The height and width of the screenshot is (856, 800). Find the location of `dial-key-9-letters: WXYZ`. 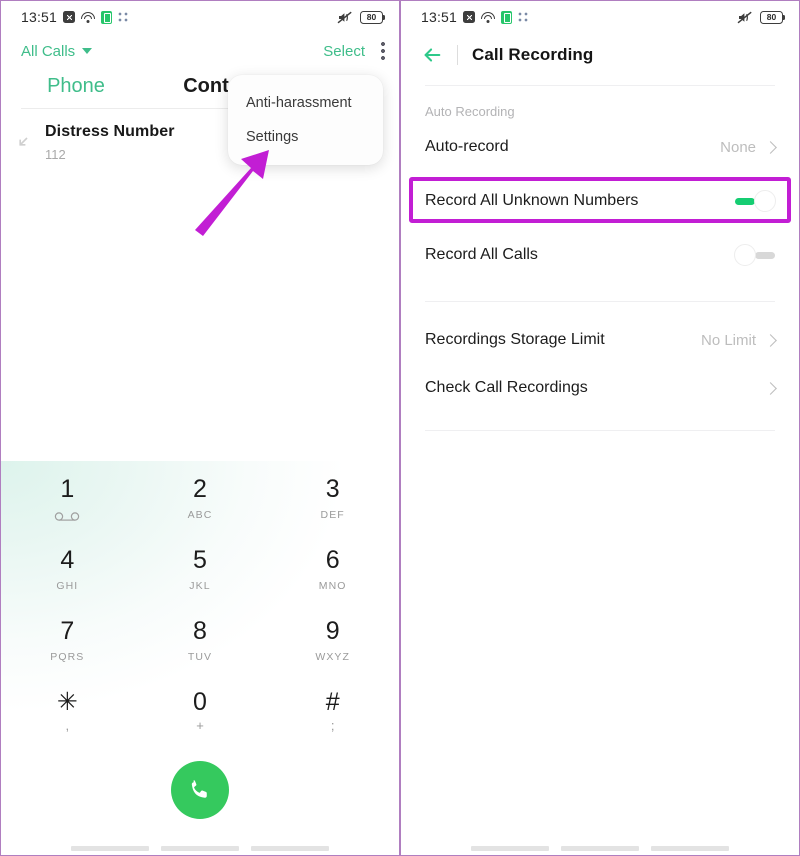

dial-key-9-letters: WXYZ is located at coordinates (333, 657).